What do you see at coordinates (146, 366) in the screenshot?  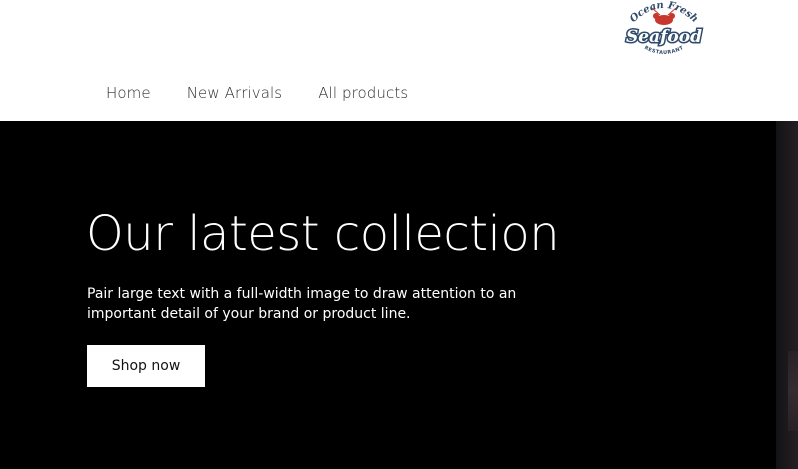 I see `shop-now-button: Shop now` at bounding box center [146, 366].